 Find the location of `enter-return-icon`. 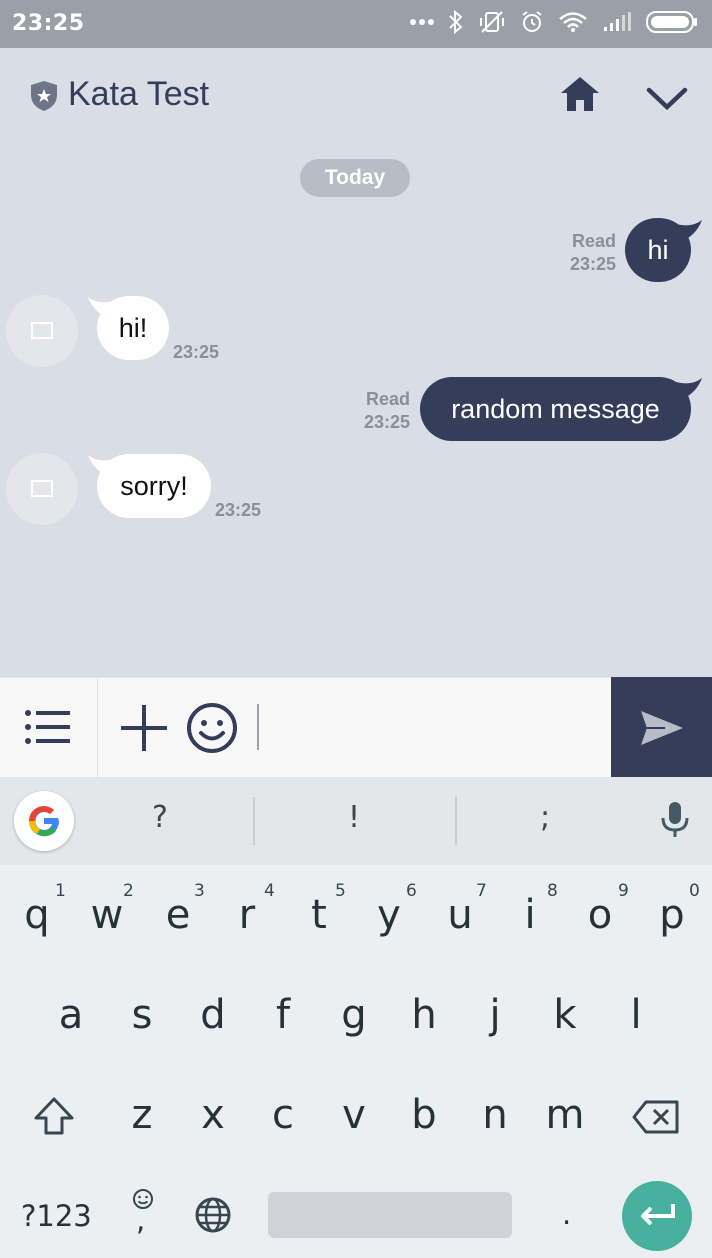

enter-return-icon is located at coordinates (658, 1215).